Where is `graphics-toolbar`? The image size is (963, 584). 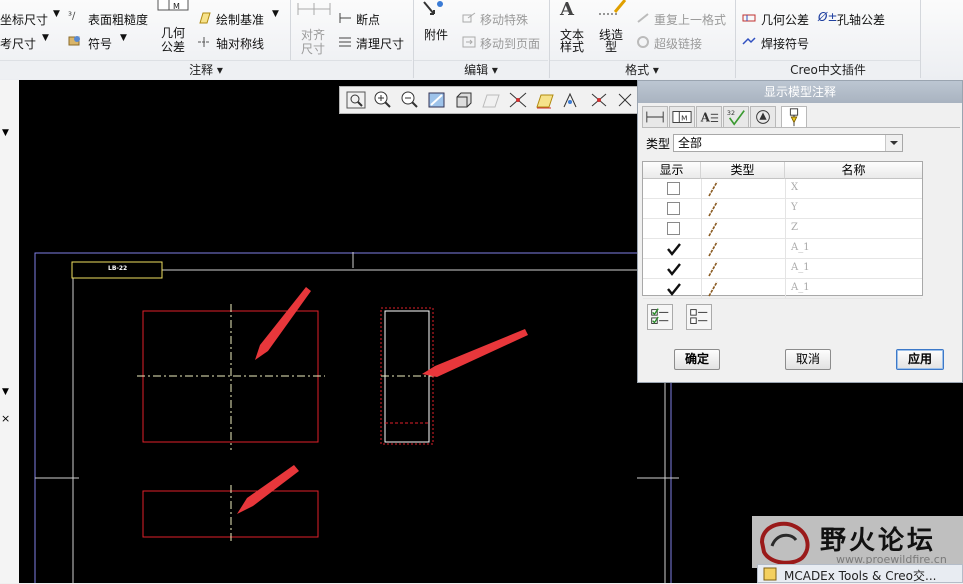 graphics-toolbar is located at coordinates (490, 100).